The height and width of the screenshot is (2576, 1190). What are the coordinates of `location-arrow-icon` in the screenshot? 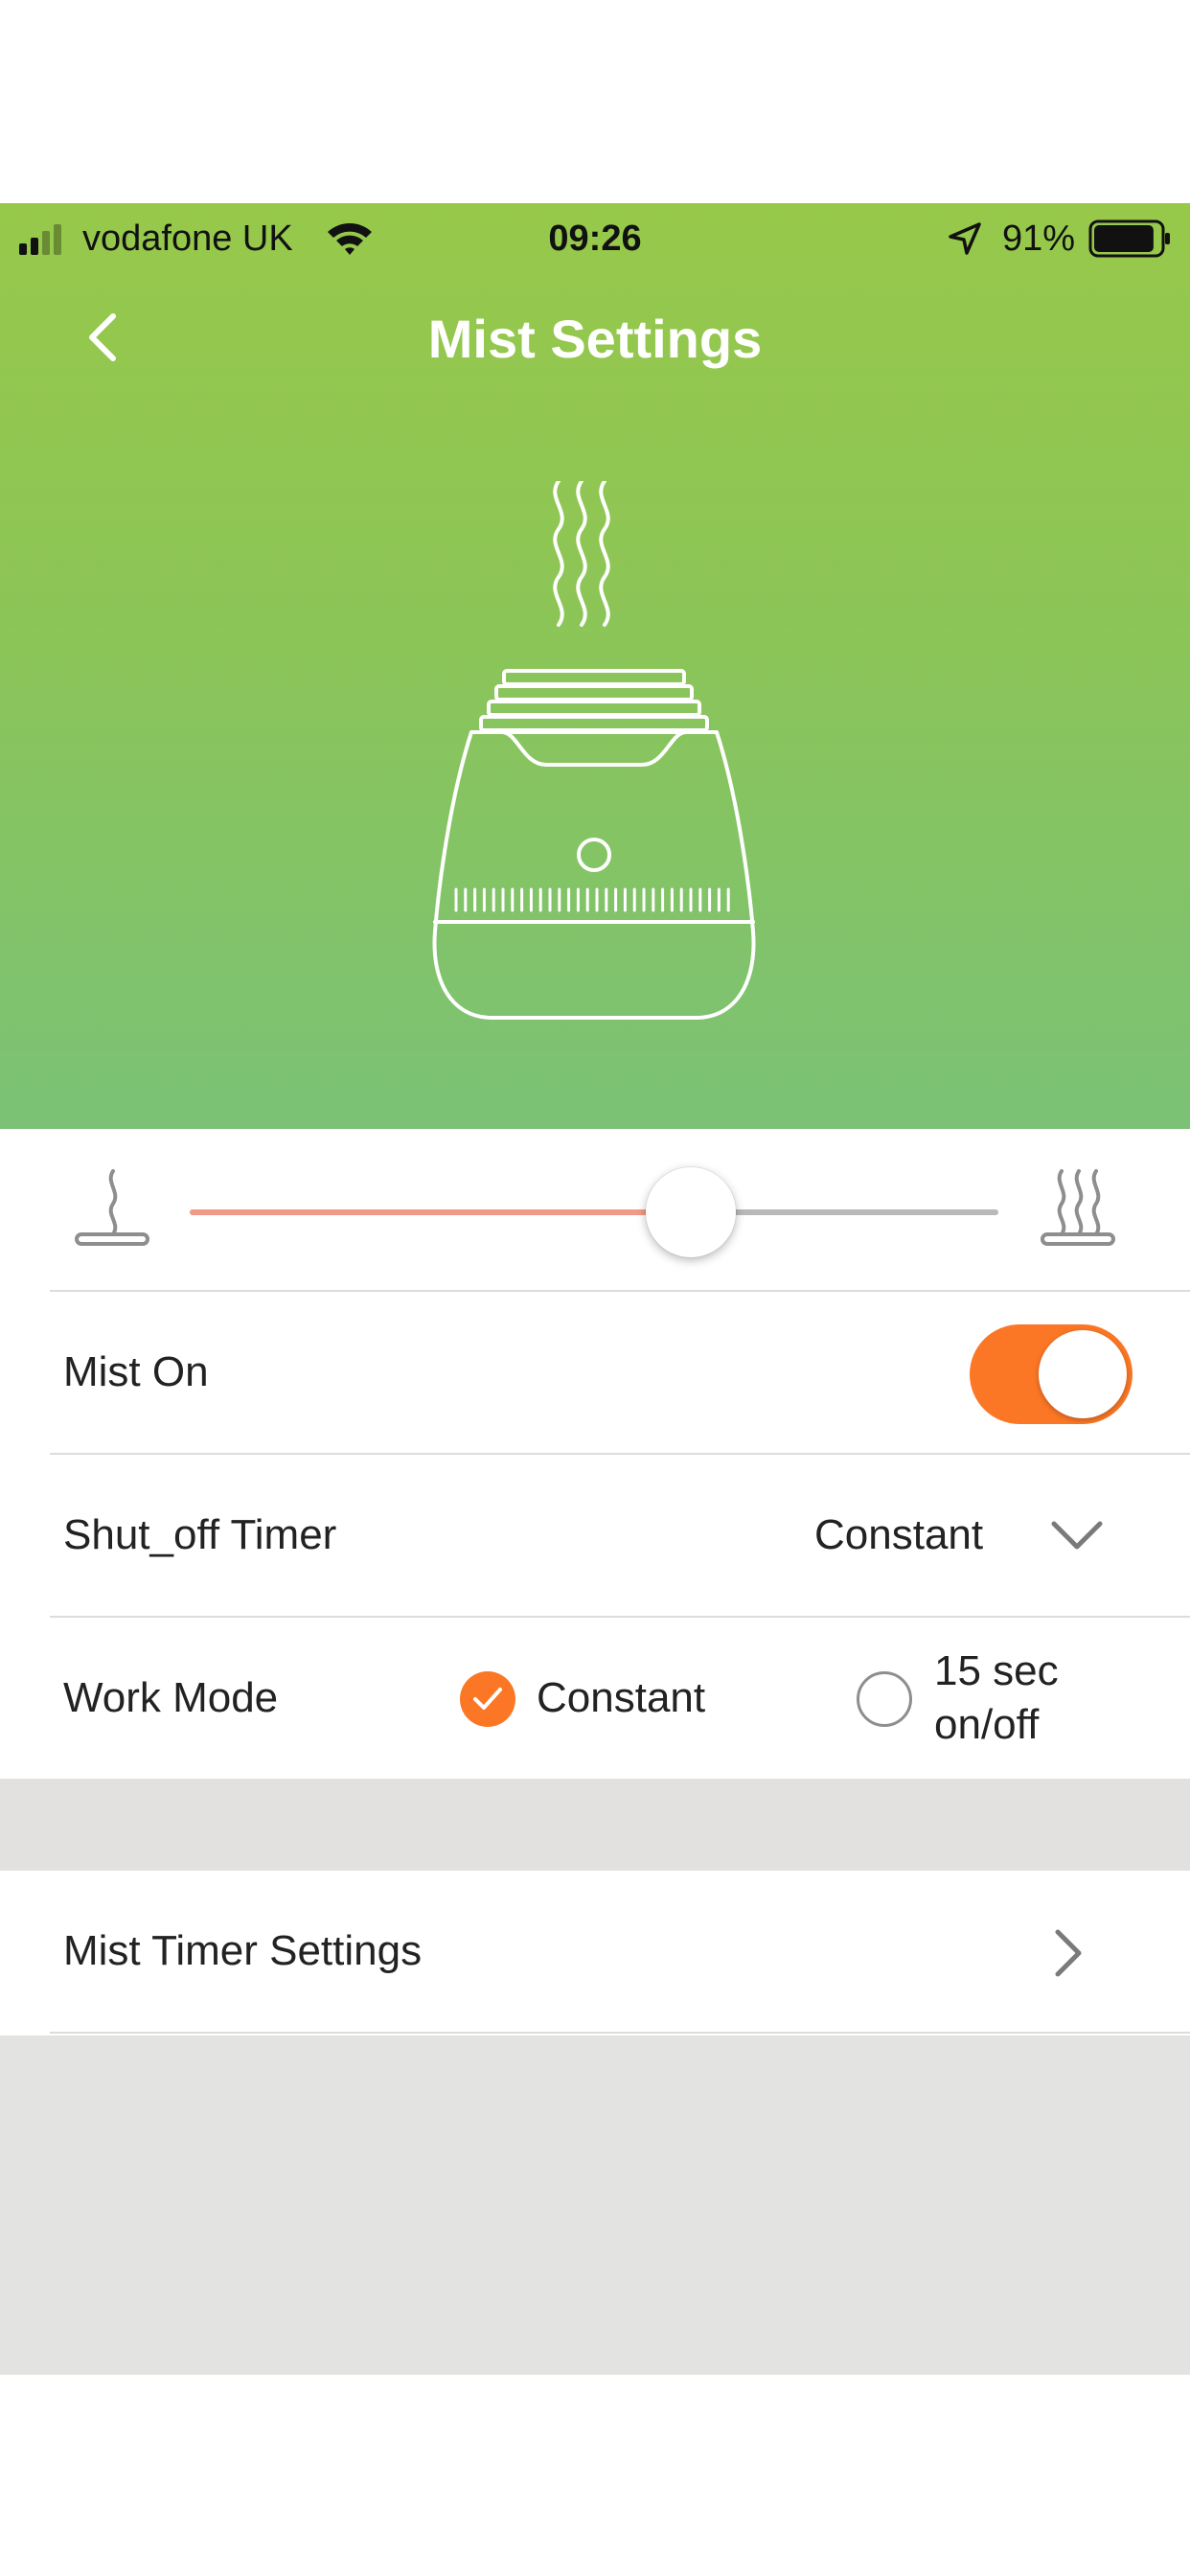 It's located at (965, 238).